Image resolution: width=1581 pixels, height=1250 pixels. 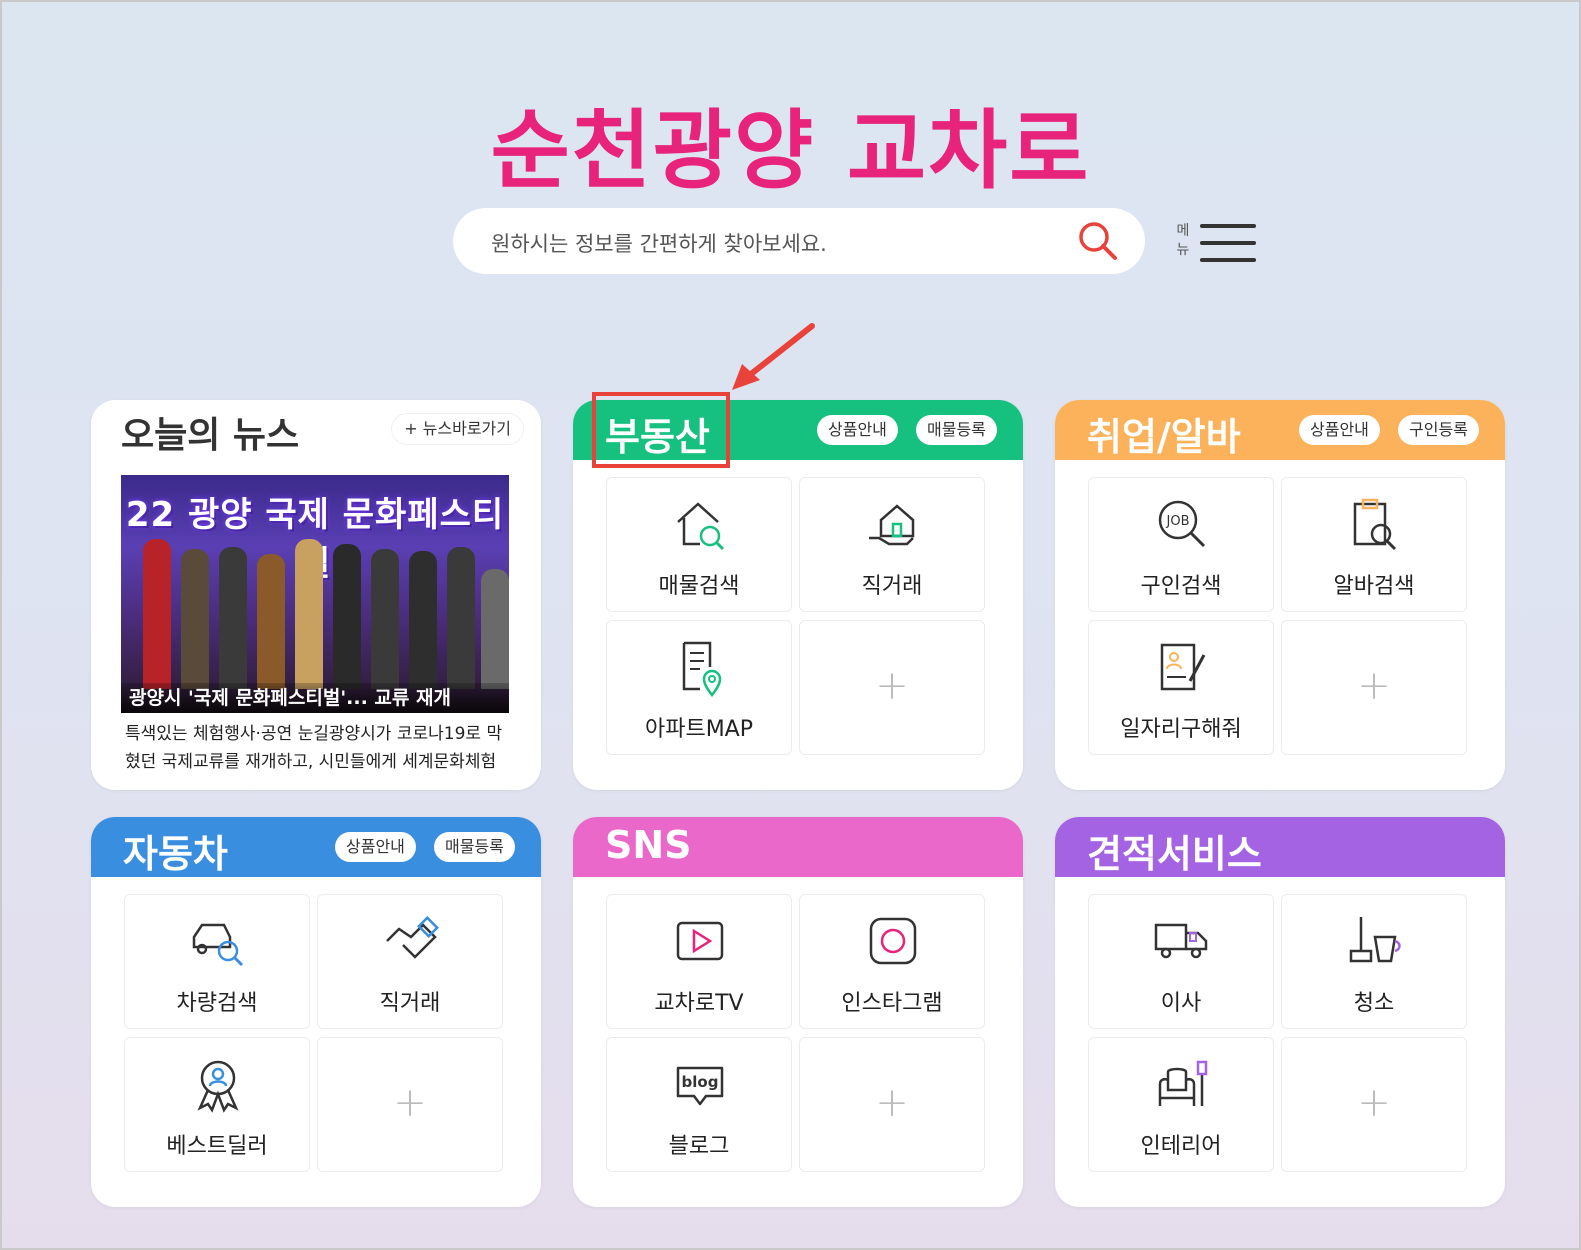 What do you see at coordinates (412, 937) in the screenshot?
I see `handshake-icon` at bounding box center [412, 937].